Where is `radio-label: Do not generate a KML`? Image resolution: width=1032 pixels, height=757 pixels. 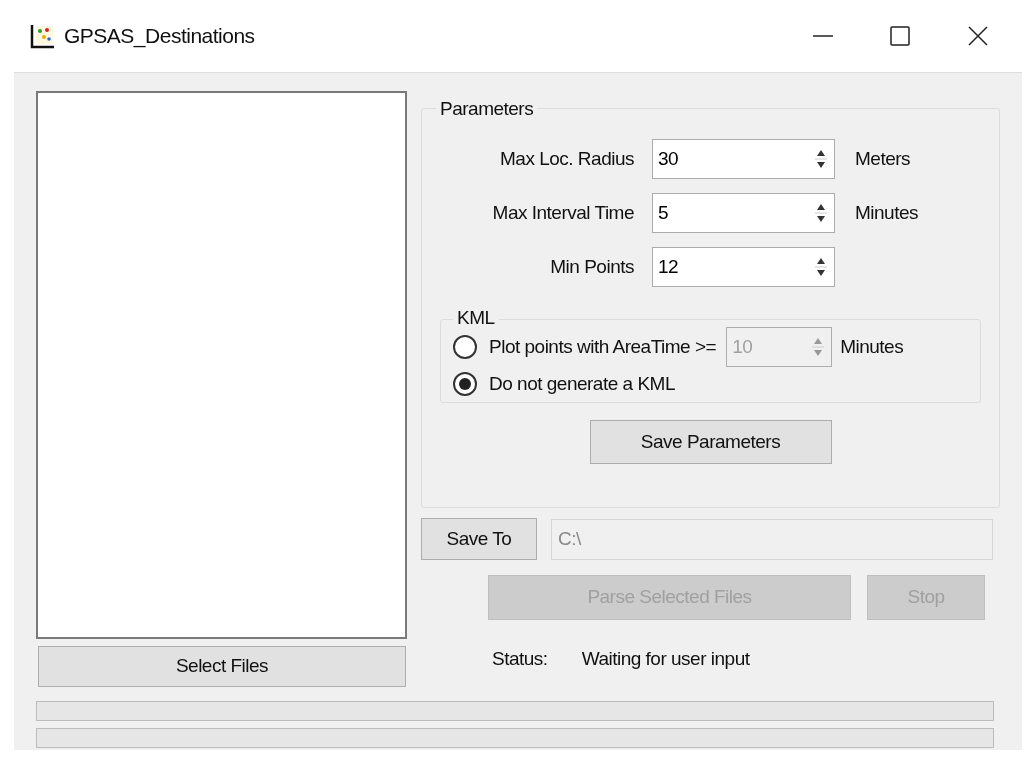 radio-label: Do not generate a KML is located at coordinates (582, 383).